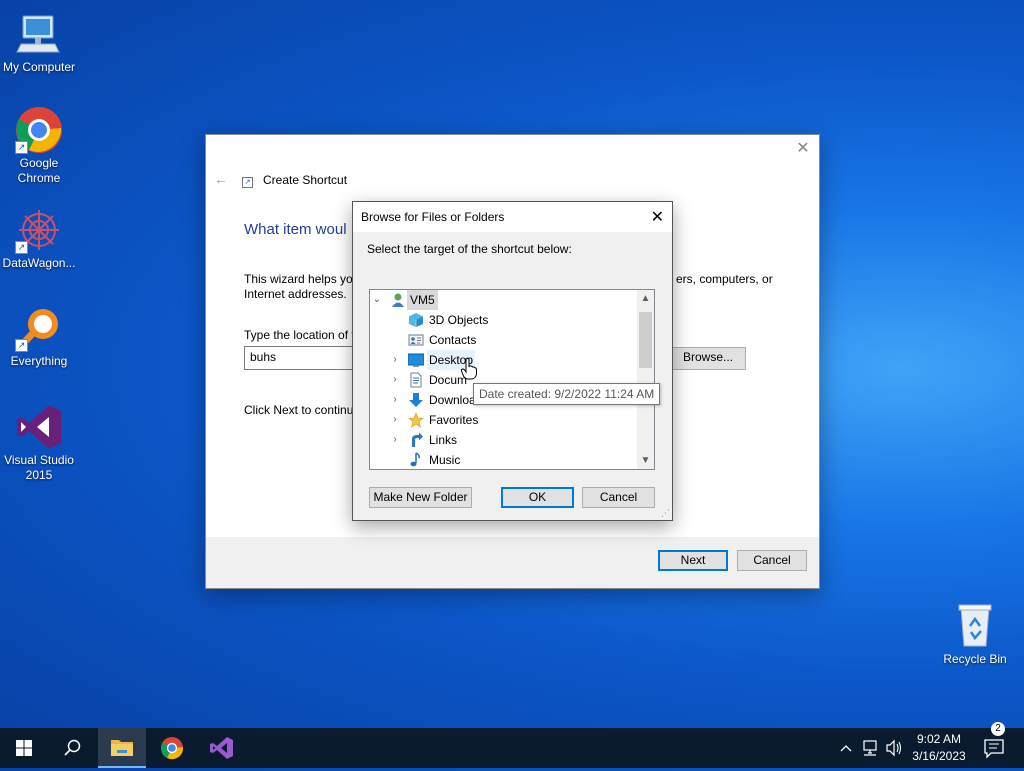 The height and width of the screenshot is (771, 1024). Describe the element at coordinates (39, 467) in the screenshot. I see `desktop-icon-label: Visual Studio 2015` at that location.